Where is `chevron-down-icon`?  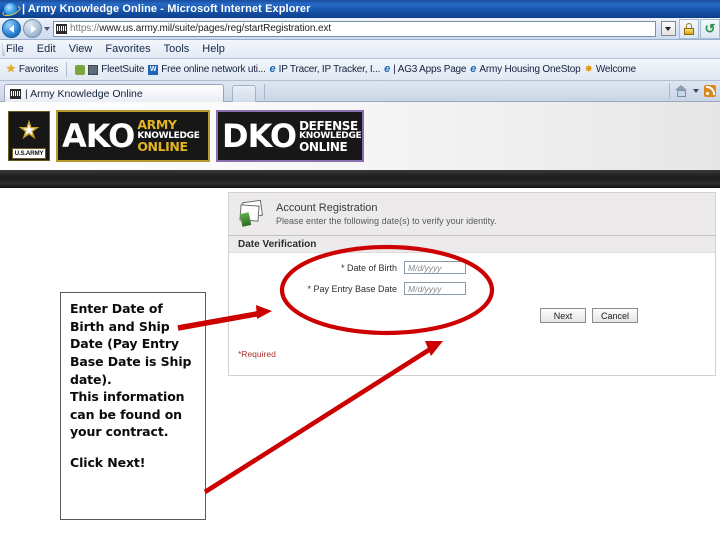
chevron-down-icon is located at coordinates (696, 90).